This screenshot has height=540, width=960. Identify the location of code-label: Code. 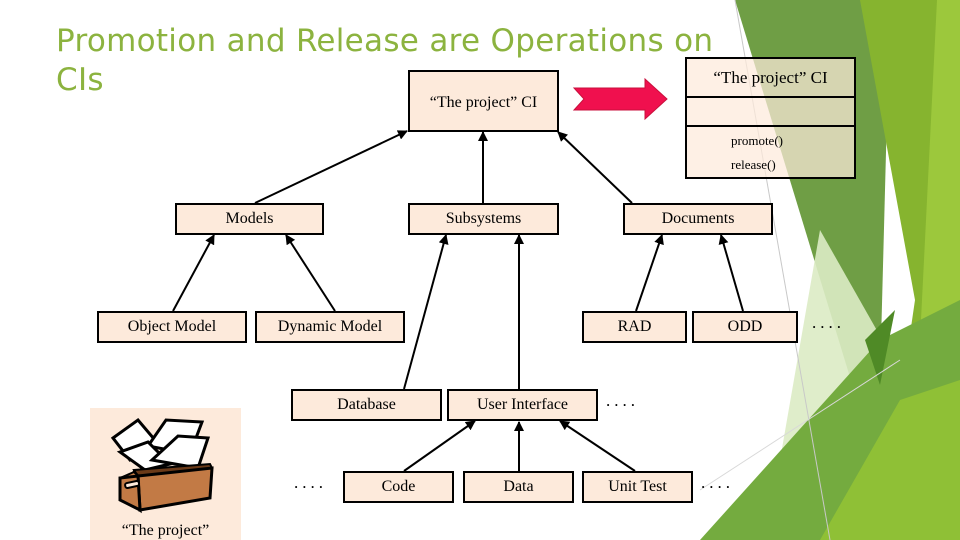
(398, 486).